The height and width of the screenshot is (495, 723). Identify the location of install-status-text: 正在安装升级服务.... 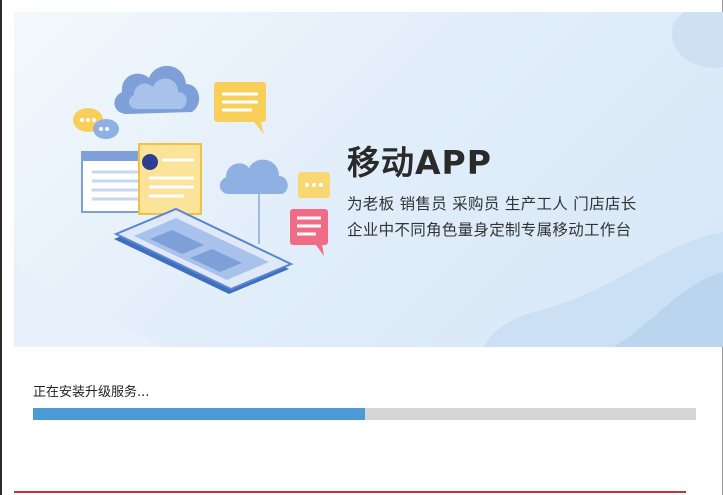
(91, 392).